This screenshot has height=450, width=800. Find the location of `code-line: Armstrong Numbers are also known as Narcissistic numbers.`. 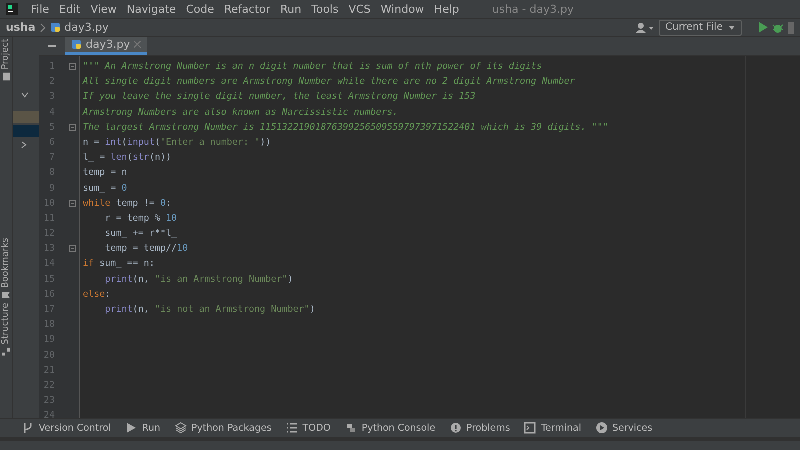

code-line: Armstrong Numbers are also known as Narcissistic numbers. is located at coordinates (240, 113).